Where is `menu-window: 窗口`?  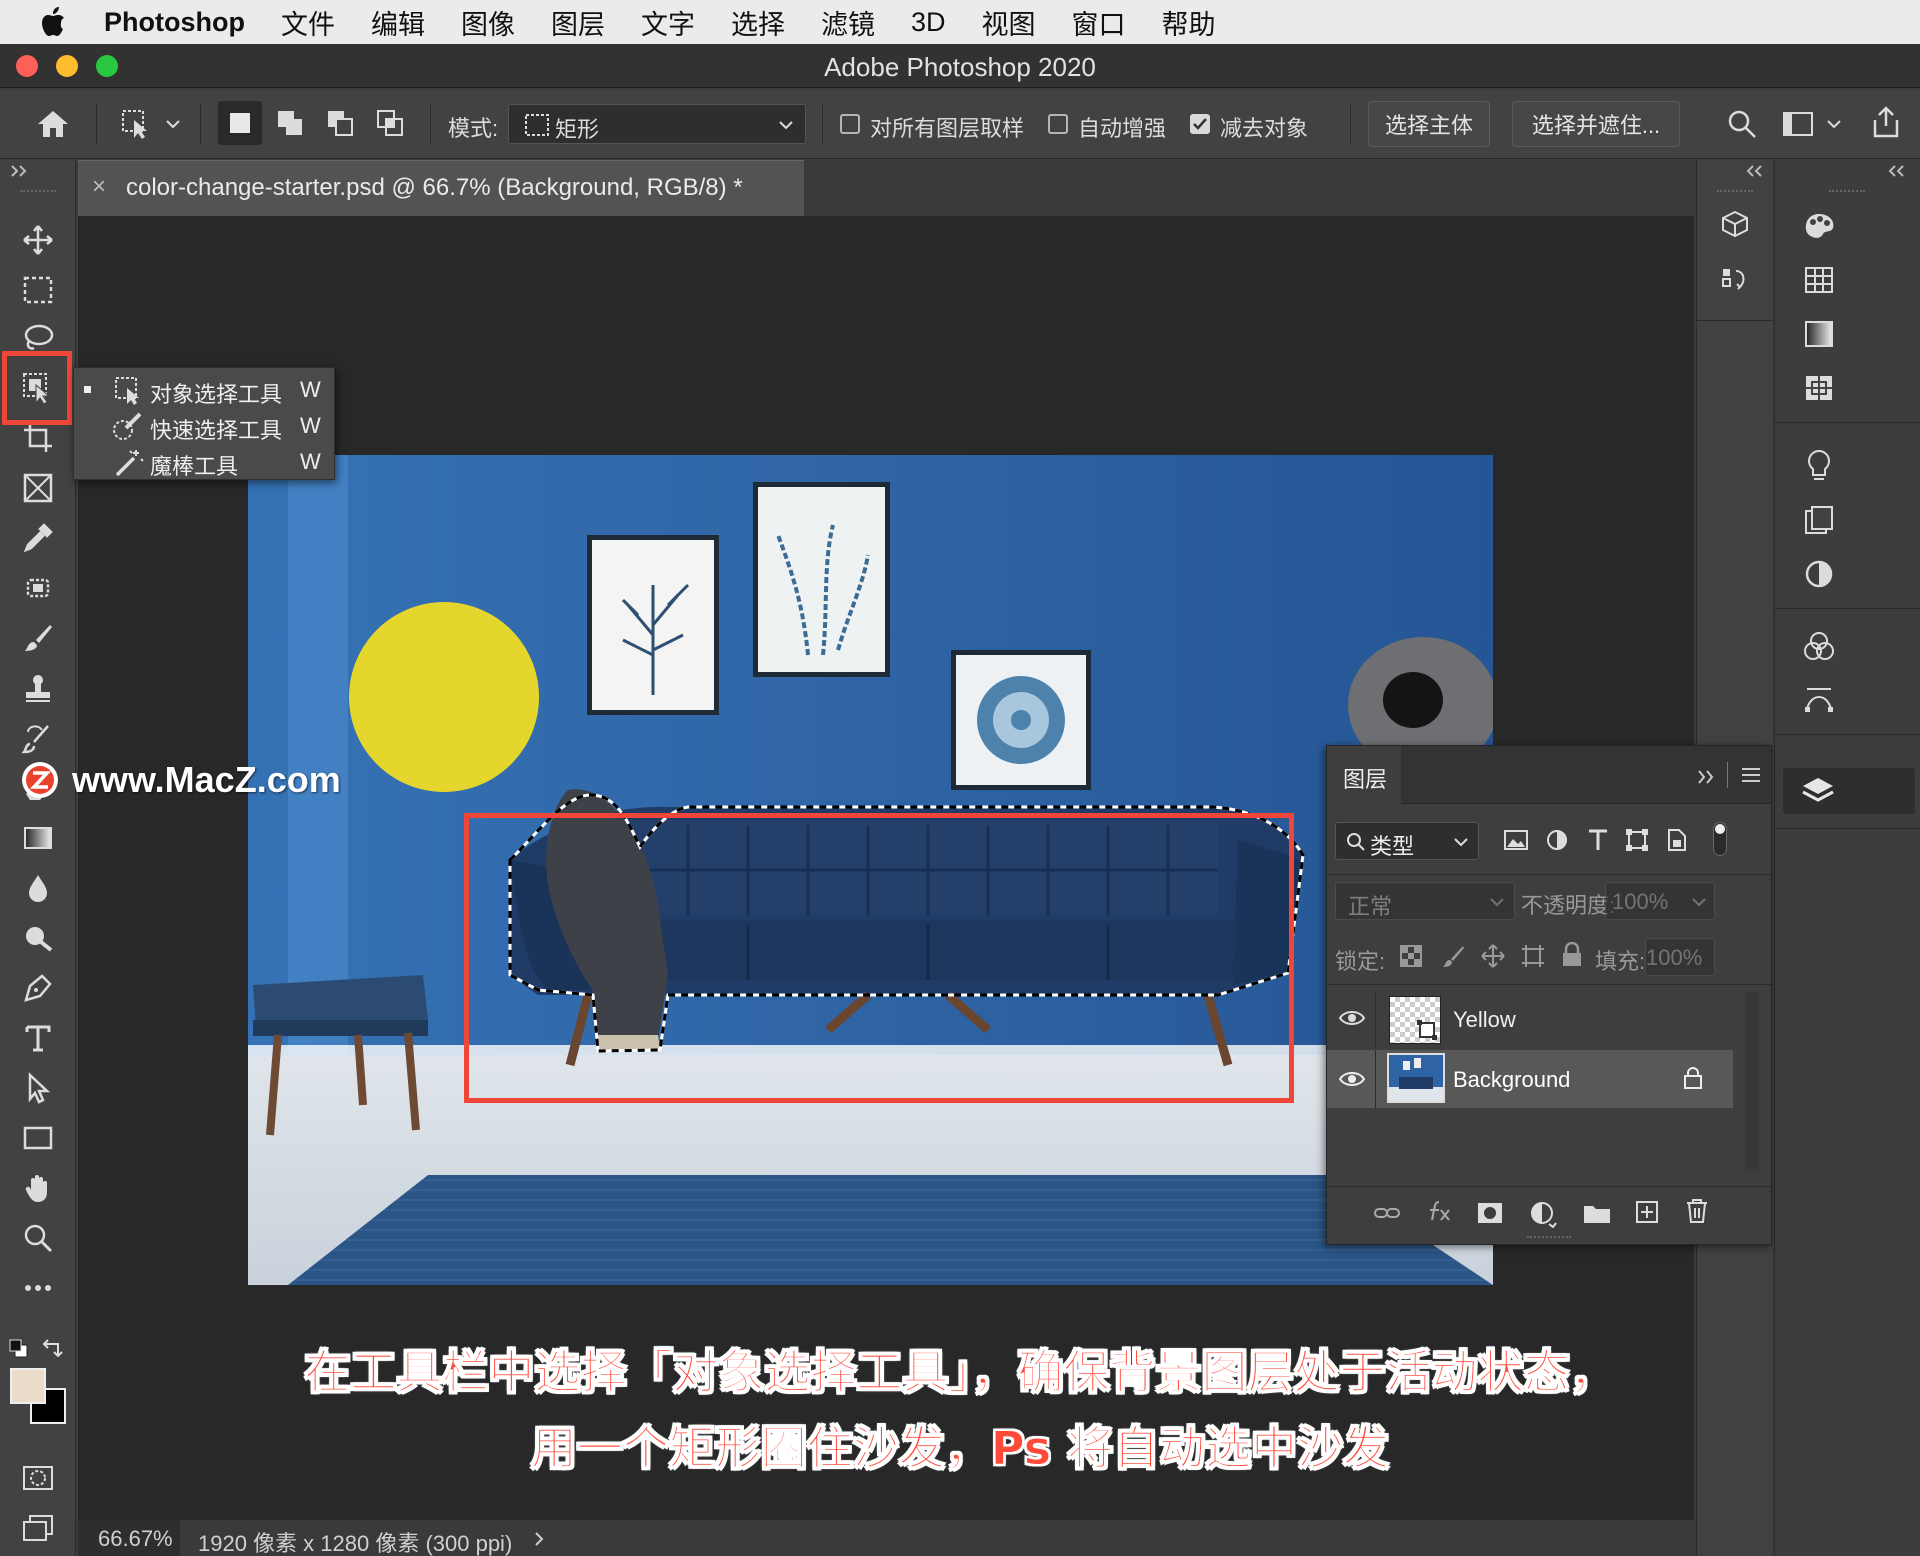
menu-window: 窗口 is located at coordinates (1099, 22).